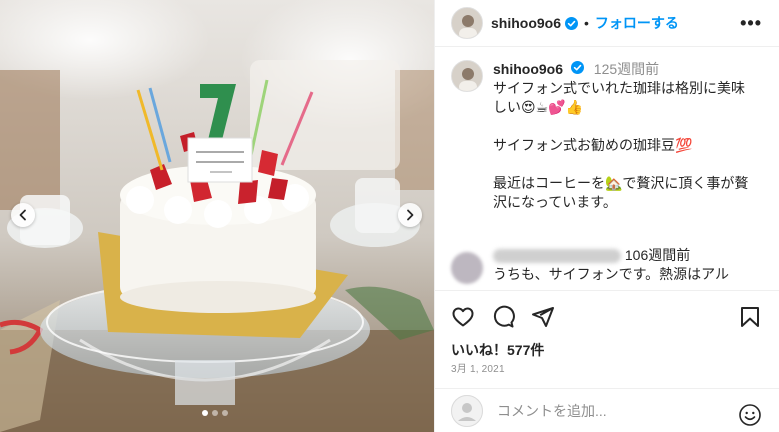  I want to click on post-date: 3月 1, 2021, so click(478, 367).